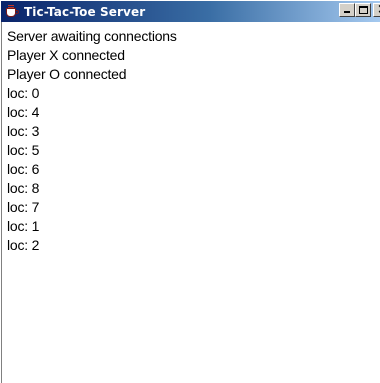  What do you see at coordinates (92, 36) in the screenshot?
I see `log-line: Server awaiting connections` at bounding box center [92, 36].